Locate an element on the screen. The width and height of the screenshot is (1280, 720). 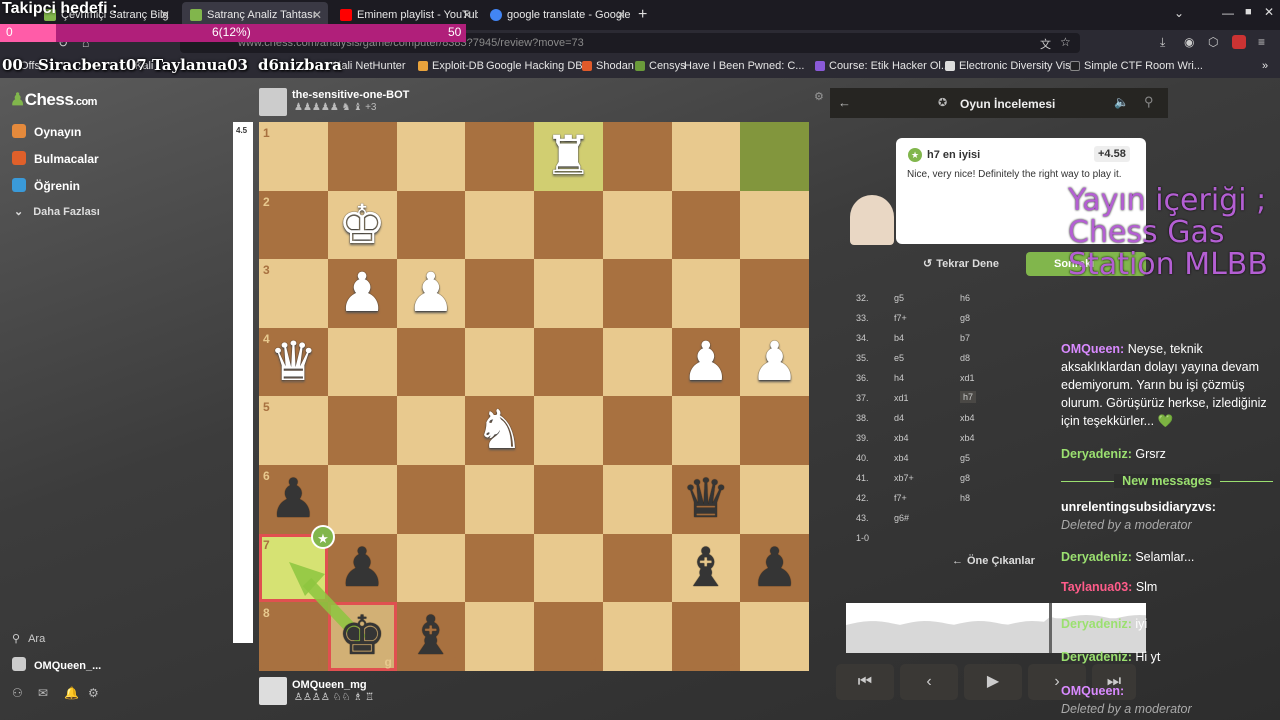
download-icon: ⤓ is located at coordinates (1162, 42).